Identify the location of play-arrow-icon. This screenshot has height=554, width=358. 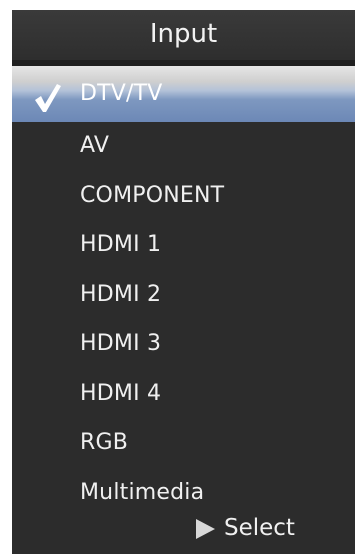
(205, 529).